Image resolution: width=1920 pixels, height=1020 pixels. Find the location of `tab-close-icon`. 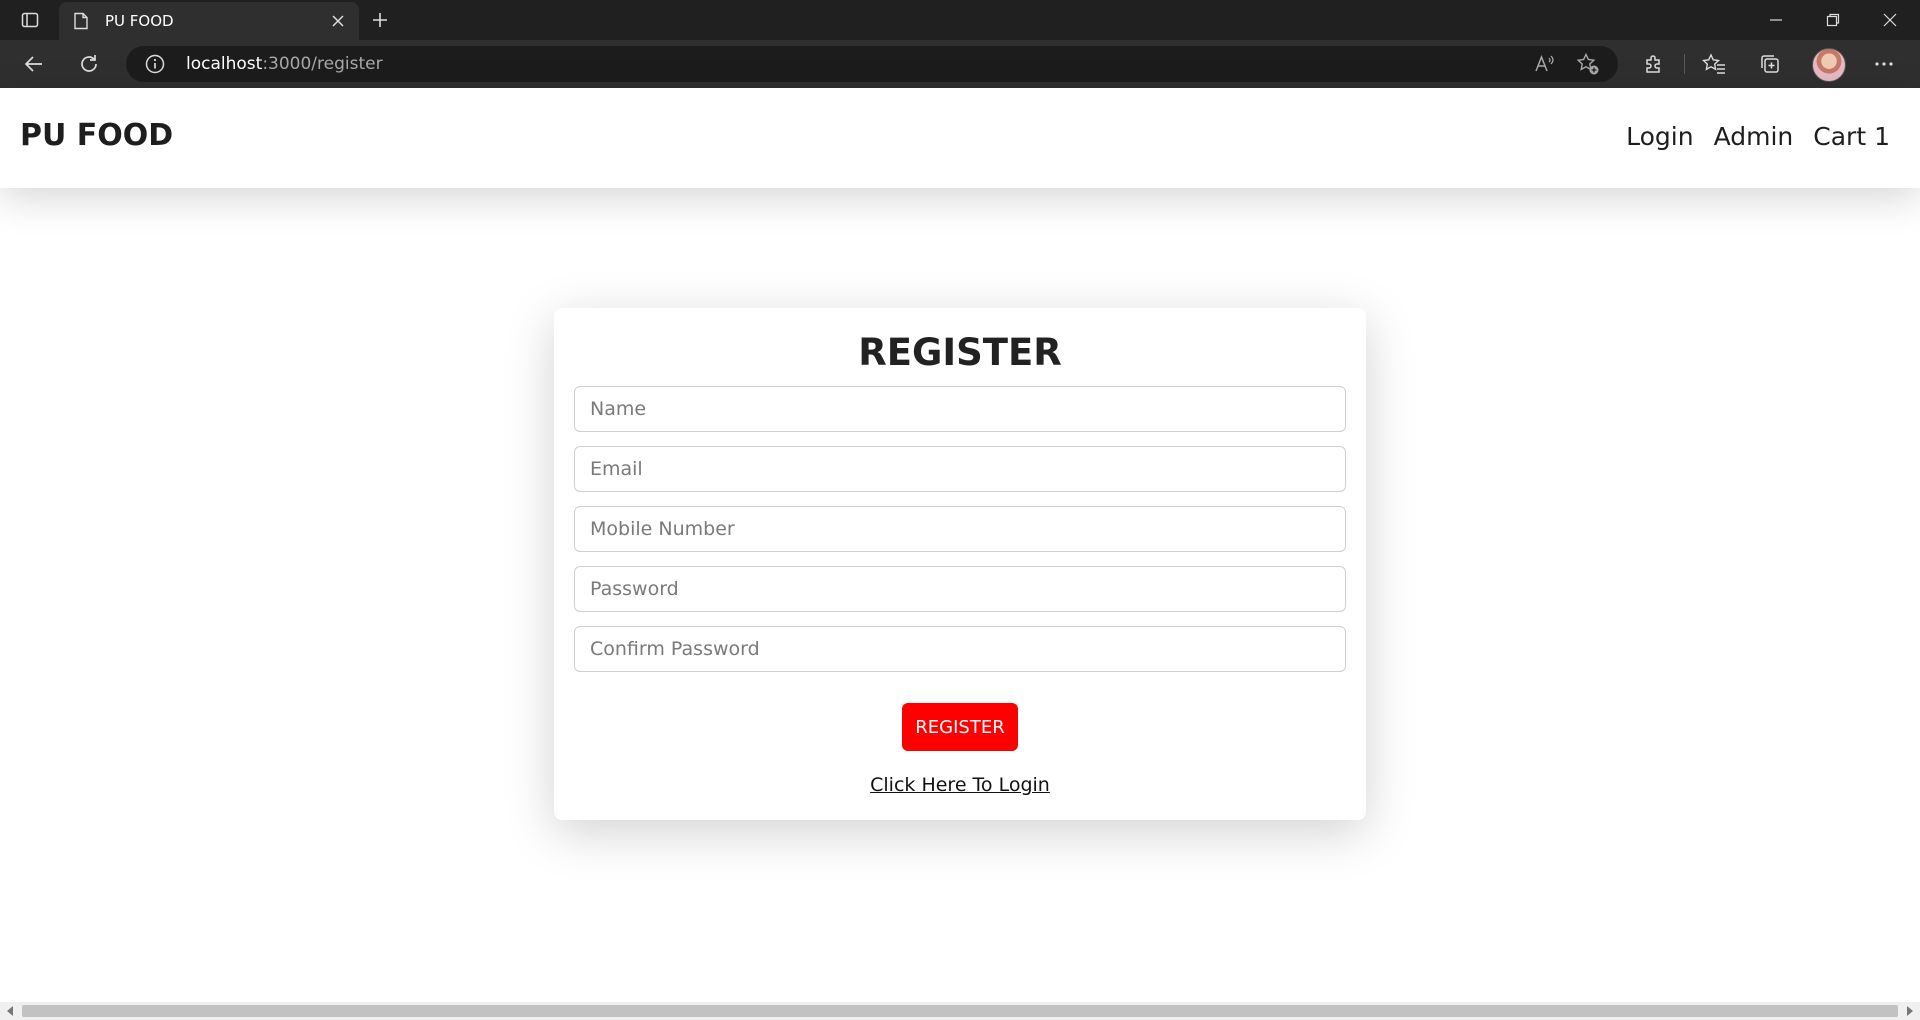

tab-close-icon is located at coordinates (338, 21).